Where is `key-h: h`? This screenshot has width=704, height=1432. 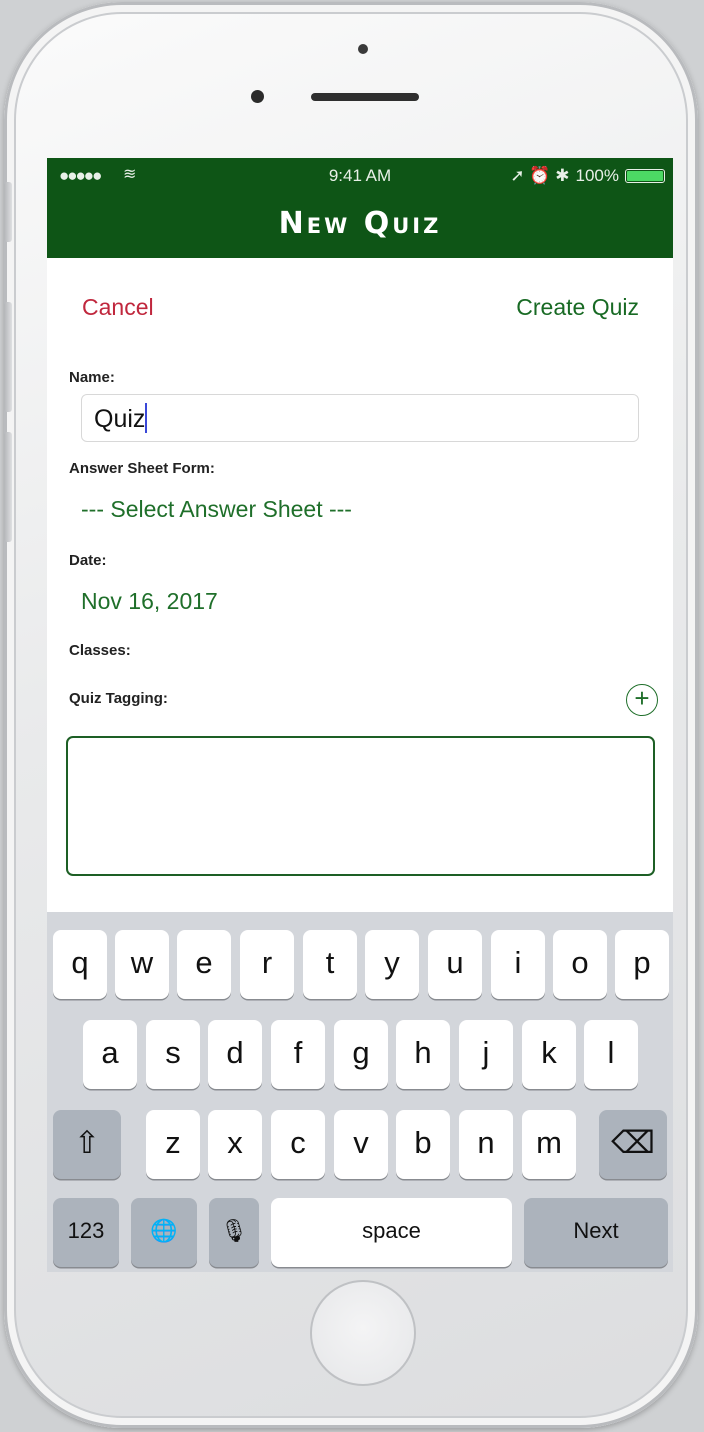
key-h: h is located at coordinates (423, 1054).